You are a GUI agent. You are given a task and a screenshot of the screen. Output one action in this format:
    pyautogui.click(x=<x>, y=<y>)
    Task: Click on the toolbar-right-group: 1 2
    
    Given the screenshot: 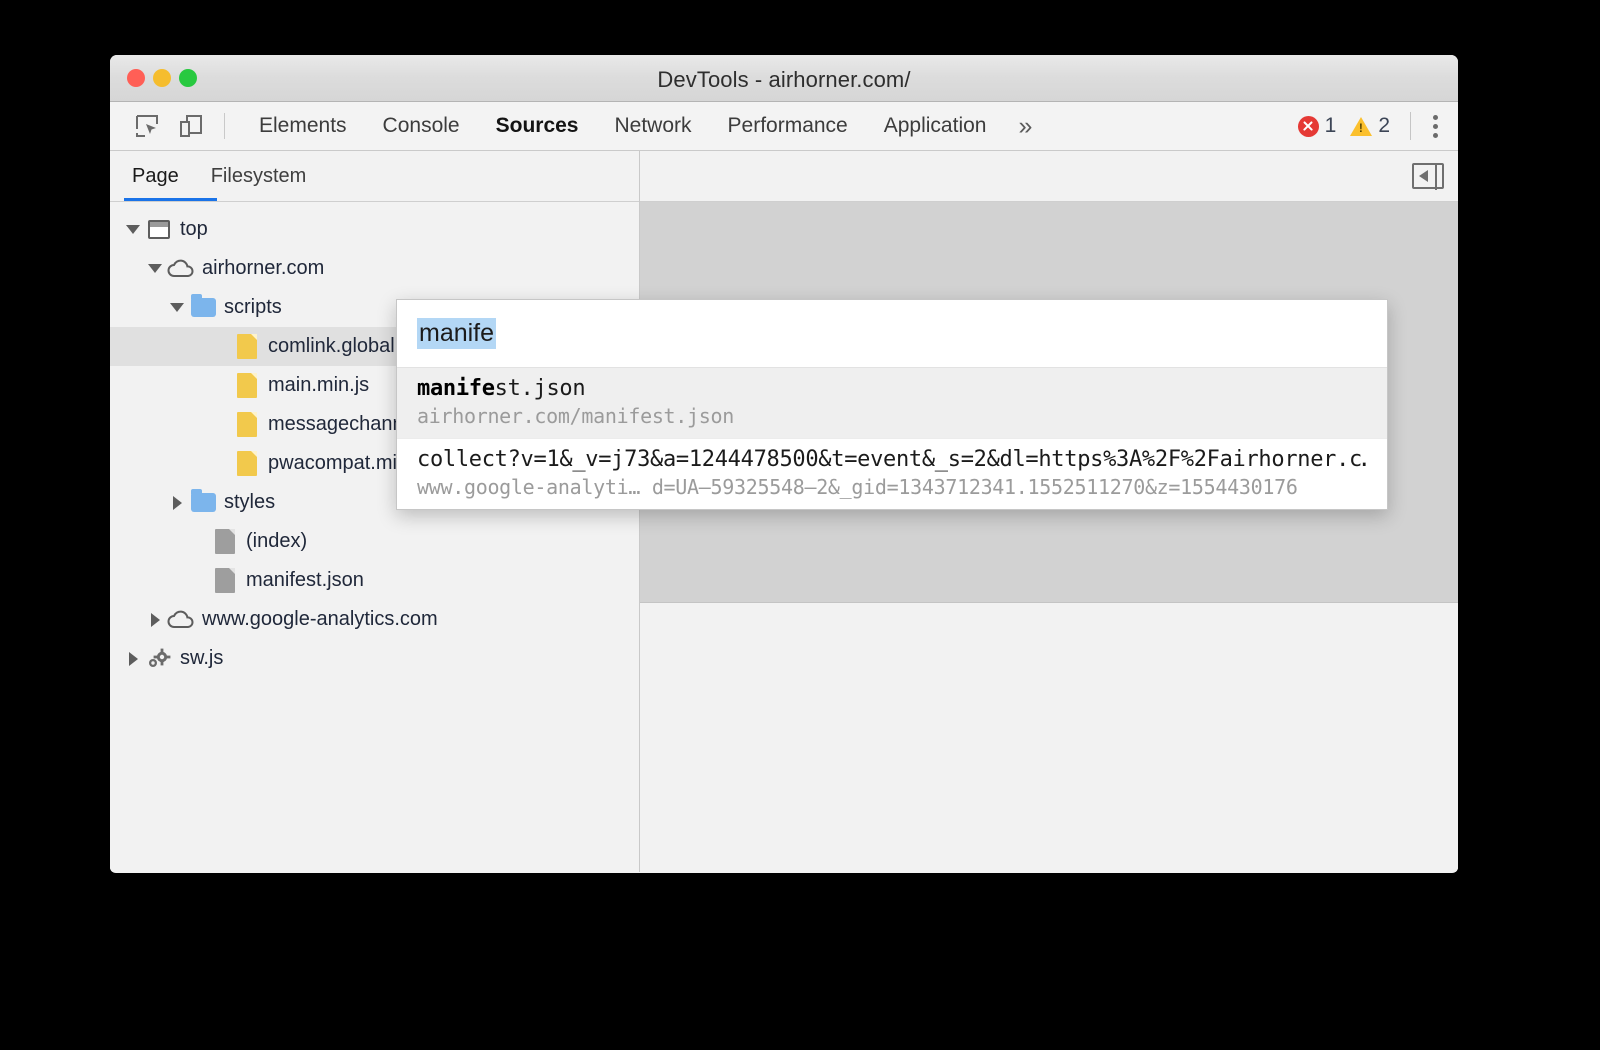 What is the action you would take?
    pyautogui.click(x=1377, y=126)
    